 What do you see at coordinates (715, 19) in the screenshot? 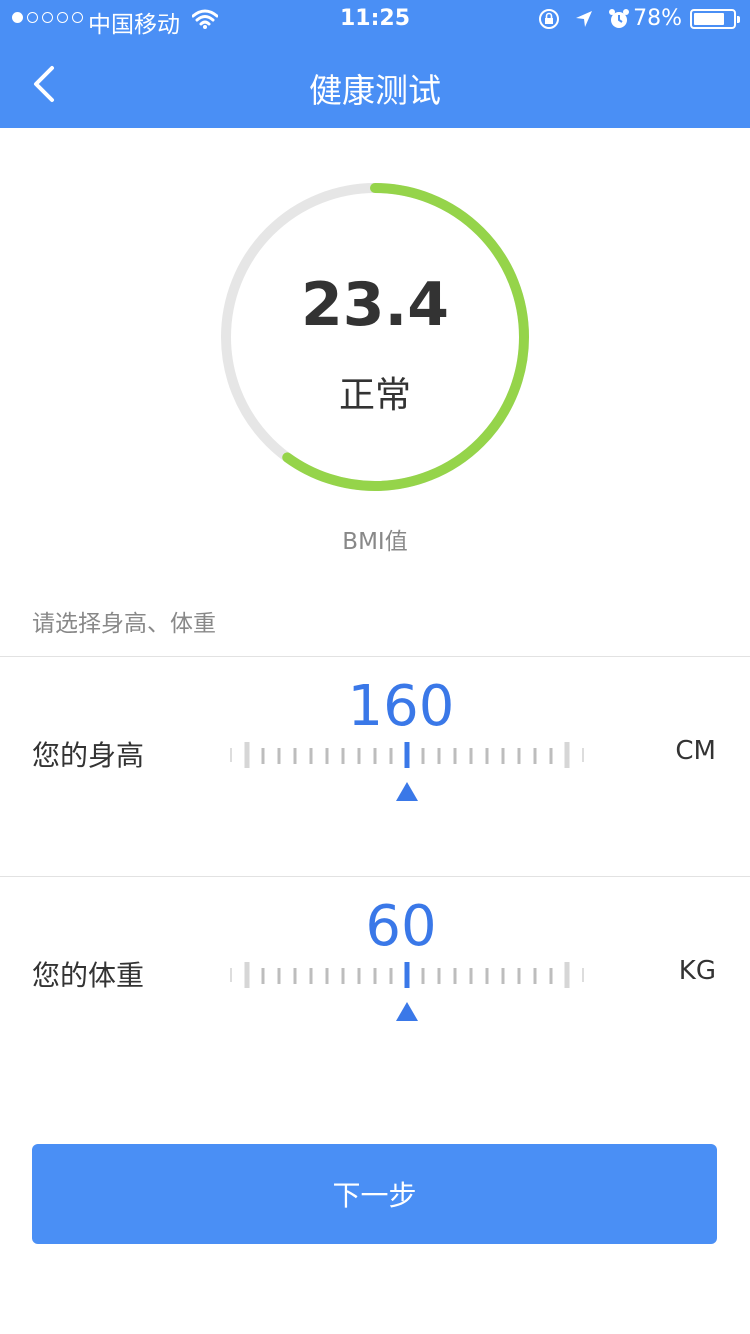
I see `battery-icon` at bounding box center [715, 19].